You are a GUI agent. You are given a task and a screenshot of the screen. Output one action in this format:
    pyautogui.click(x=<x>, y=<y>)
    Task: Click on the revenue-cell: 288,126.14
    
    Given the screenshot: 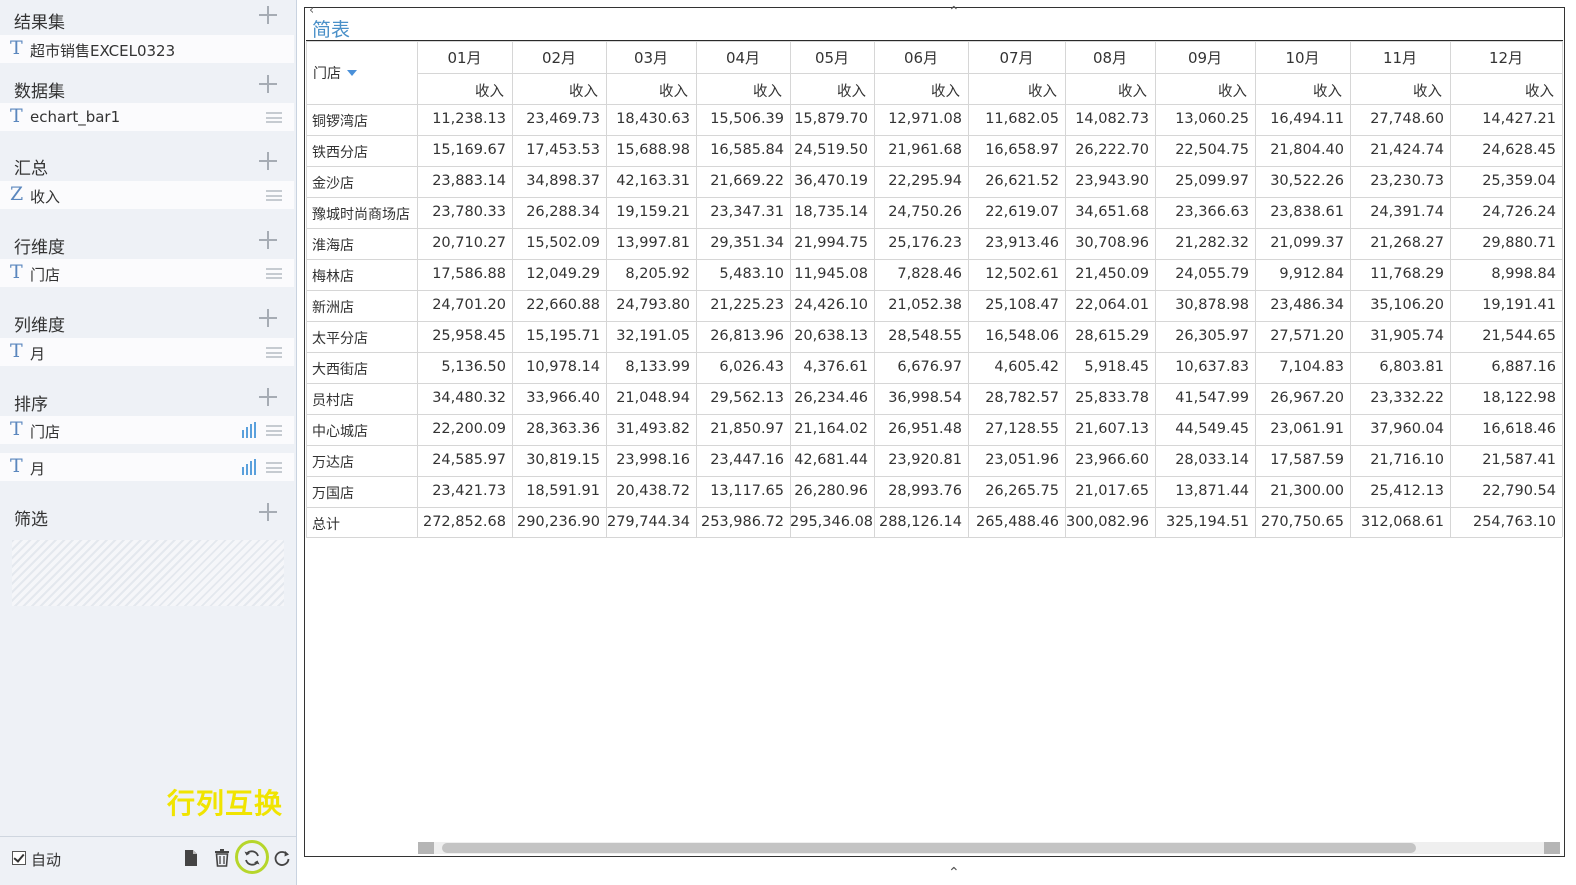 What is the action you would take?
    pyautogui.click(x=920, y=522)
    